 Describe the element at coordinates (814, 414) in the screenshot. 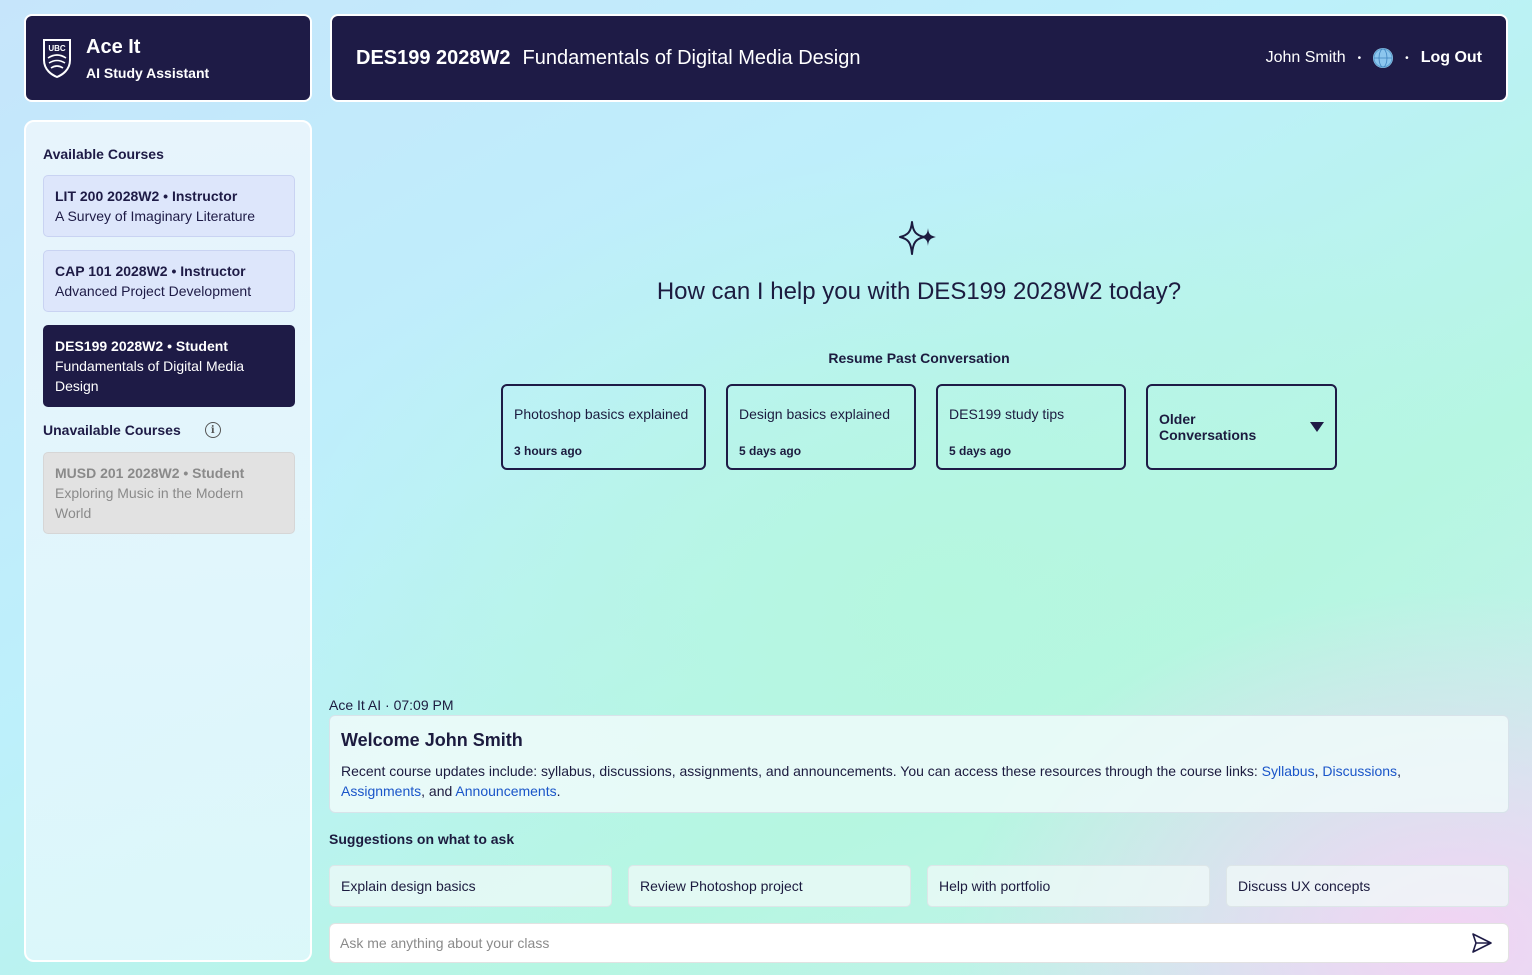

I see `conversation-title: Design basics explained` at that location.